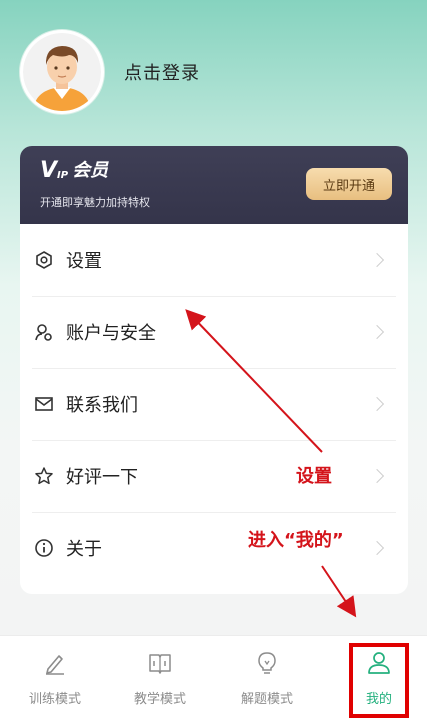  What do you see at coordinates (214, 404) in the screenshot?
I see `menu-item-contact: 联系我们` at bounding box center [214, 404].